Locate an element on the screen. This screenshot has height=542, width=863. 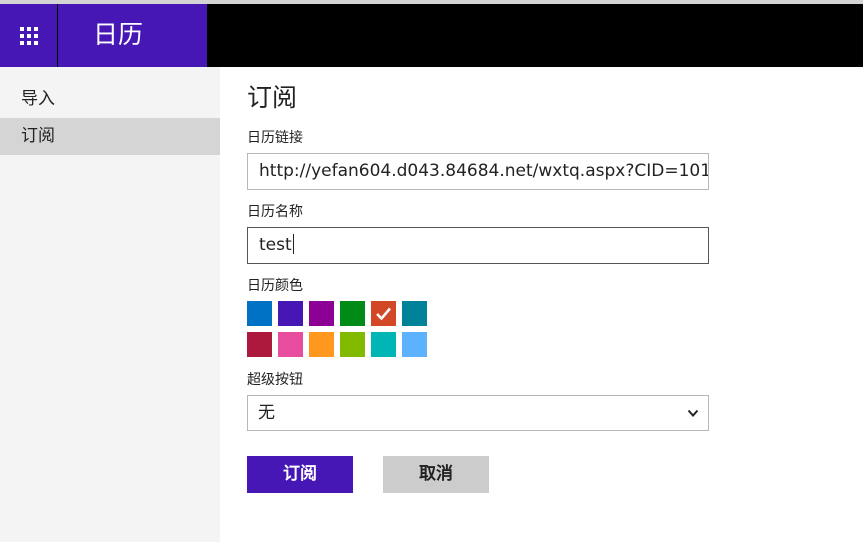
checkmark-icon is located at coordinates (383, 314).